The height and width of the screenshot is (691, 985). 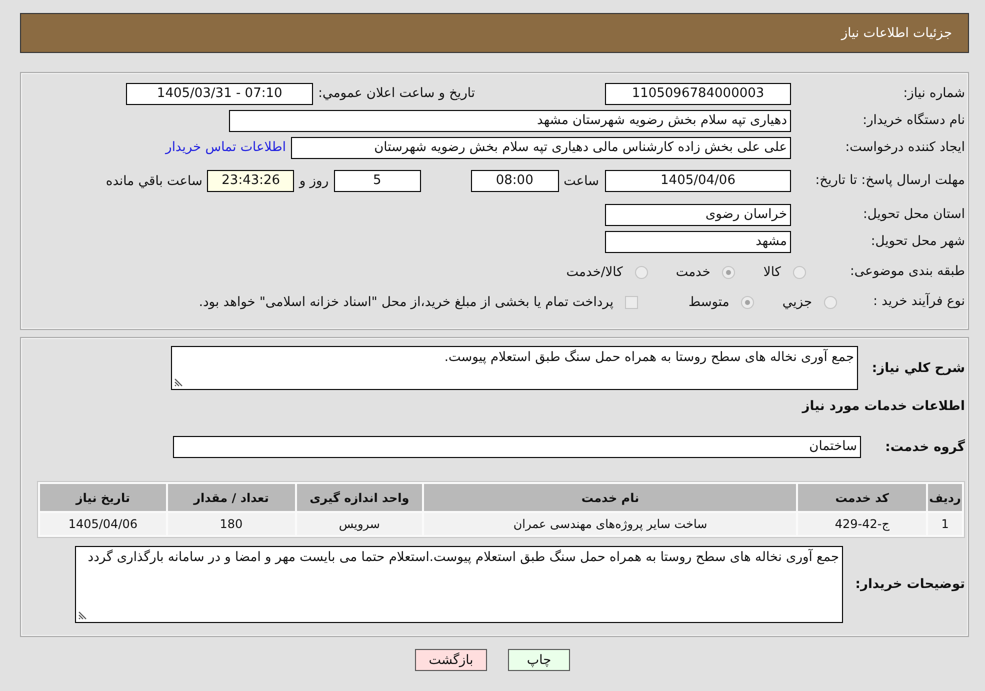 What do you see at coordinates (514, 368) in the screenshot?
I see `description-field: جمع آوری نخاله های سطح روستا به همراه حمل سنگ طبق استعلام پیوست.` at bounding box center [514, 368].